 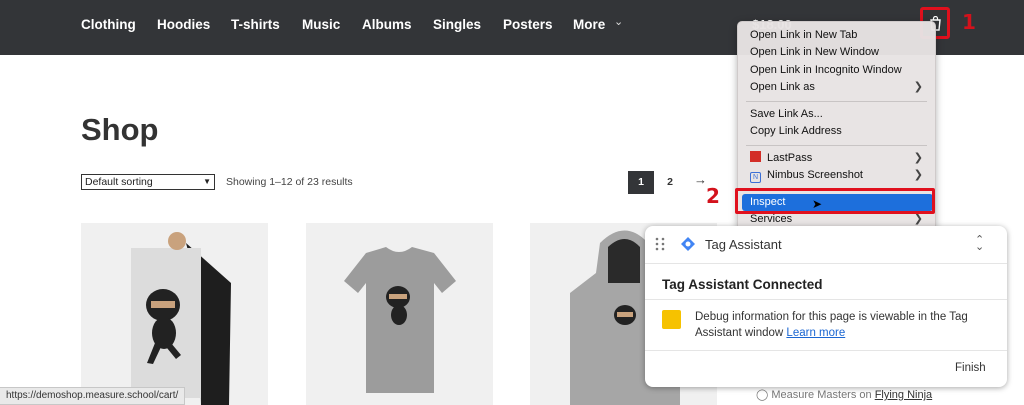 I want to click on chevron-down-icon: ⌄, so click(x=618, y=21).